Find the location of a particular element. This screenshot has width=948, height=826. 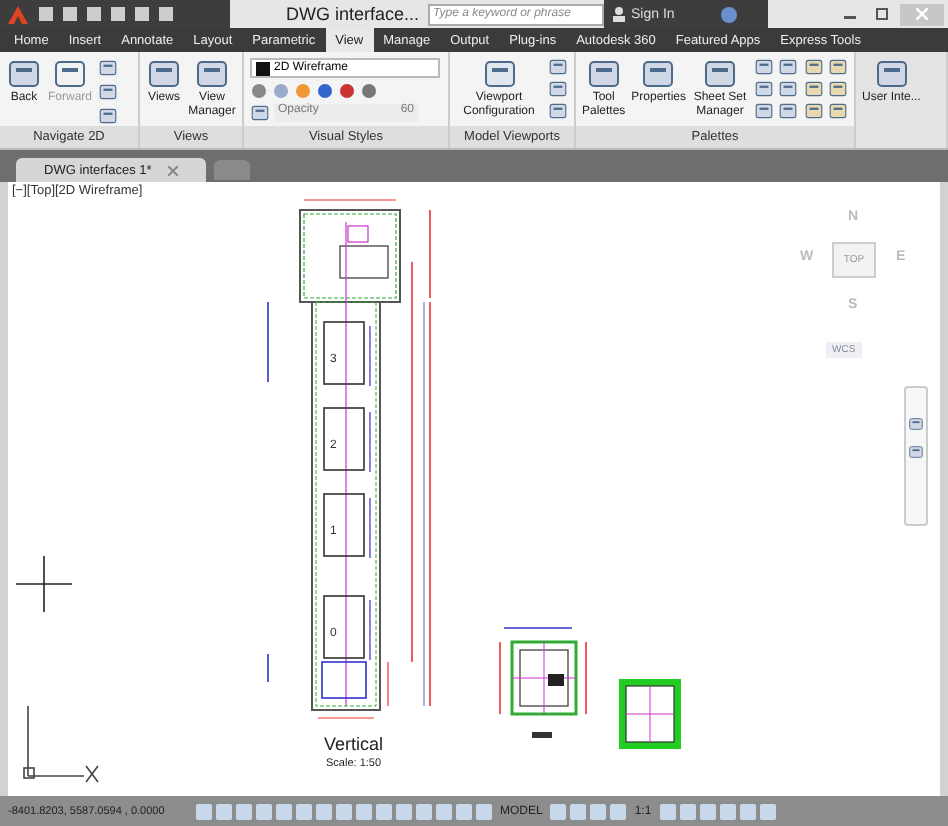

crosshair-cursor-icon is located at coordinates (44, 584).